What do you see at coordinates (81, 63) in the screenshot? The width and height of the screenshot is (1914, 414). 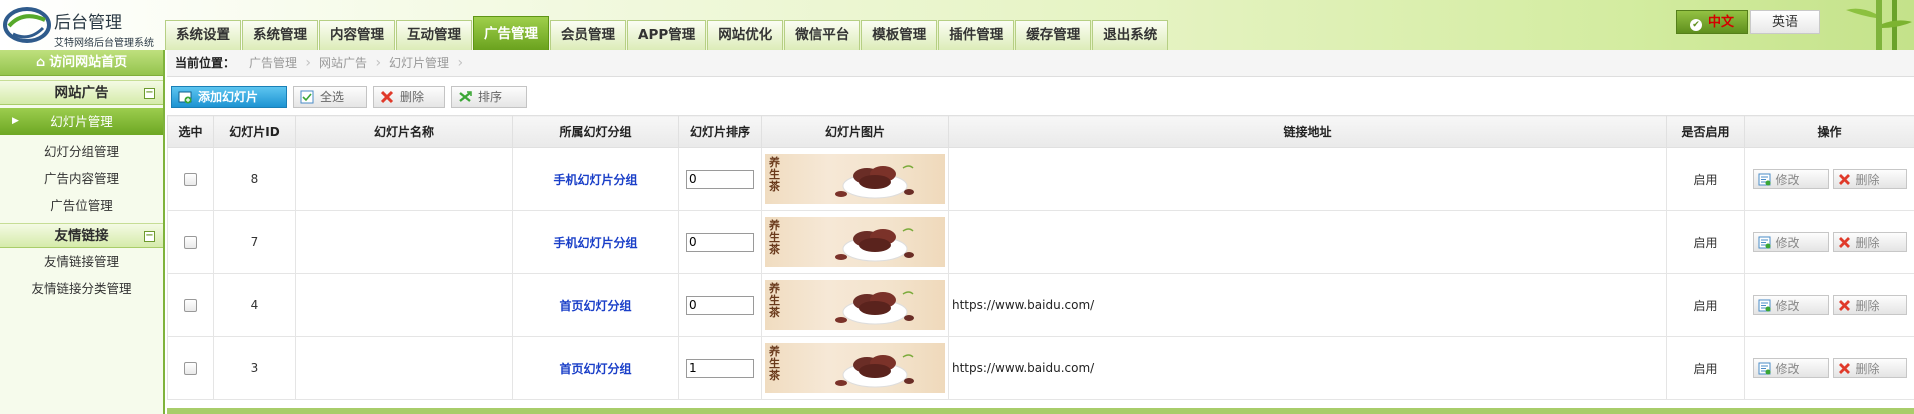 I see `visit-homepage-link: ⌂ 访问网站首页` at bounding box center [81, 63].